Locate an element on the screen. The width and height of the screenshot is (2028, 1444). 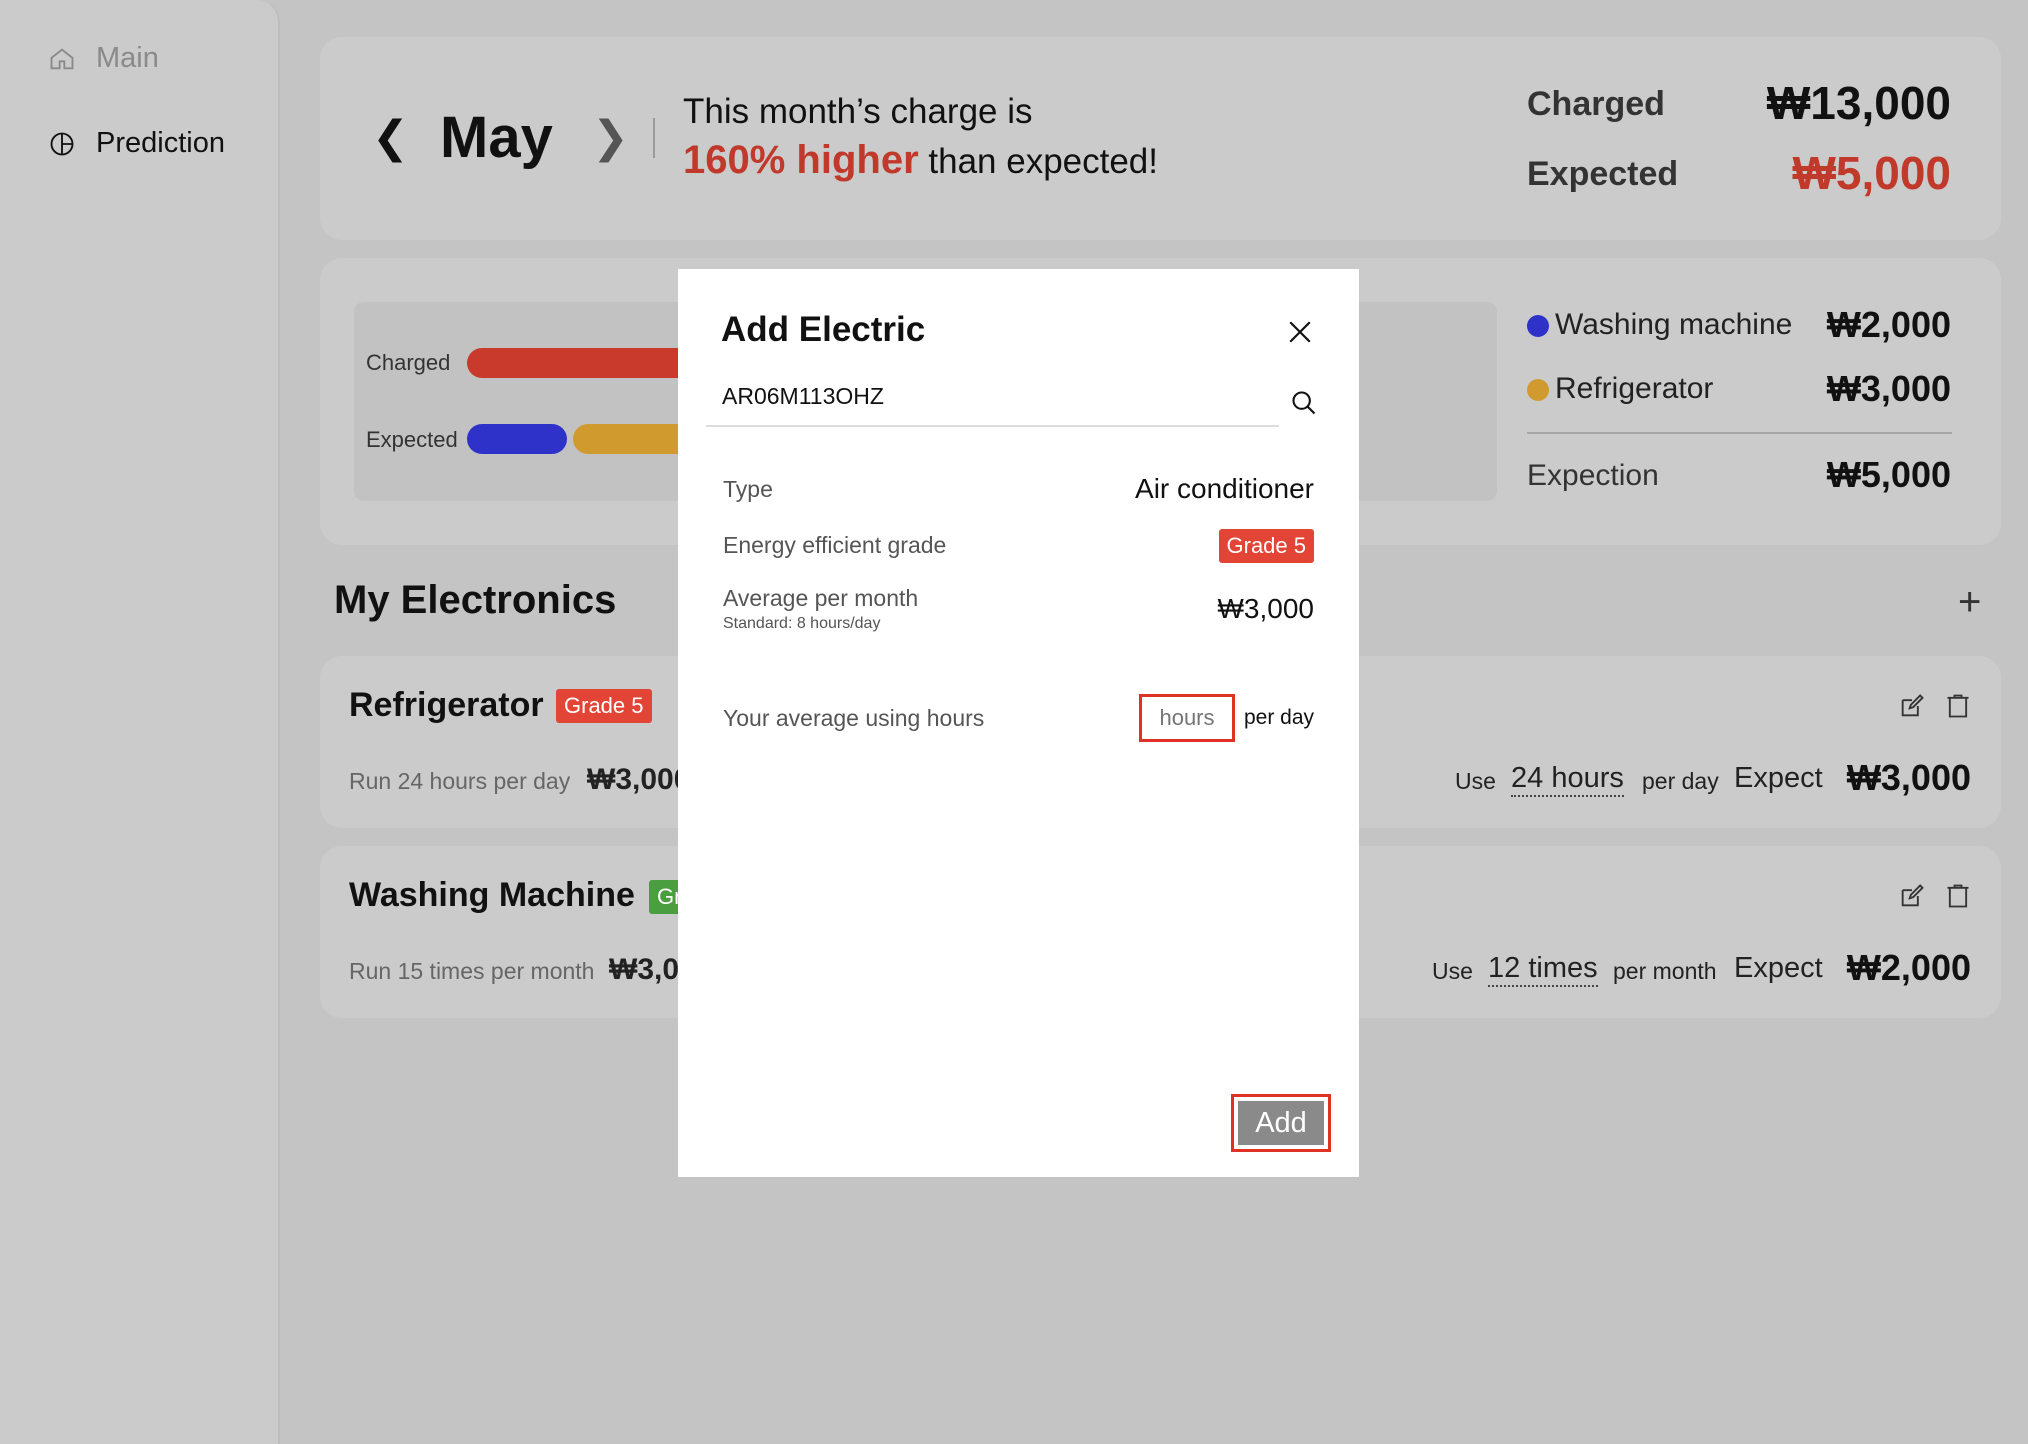
legend-dot-washing is located at coordinates (1538, 326).